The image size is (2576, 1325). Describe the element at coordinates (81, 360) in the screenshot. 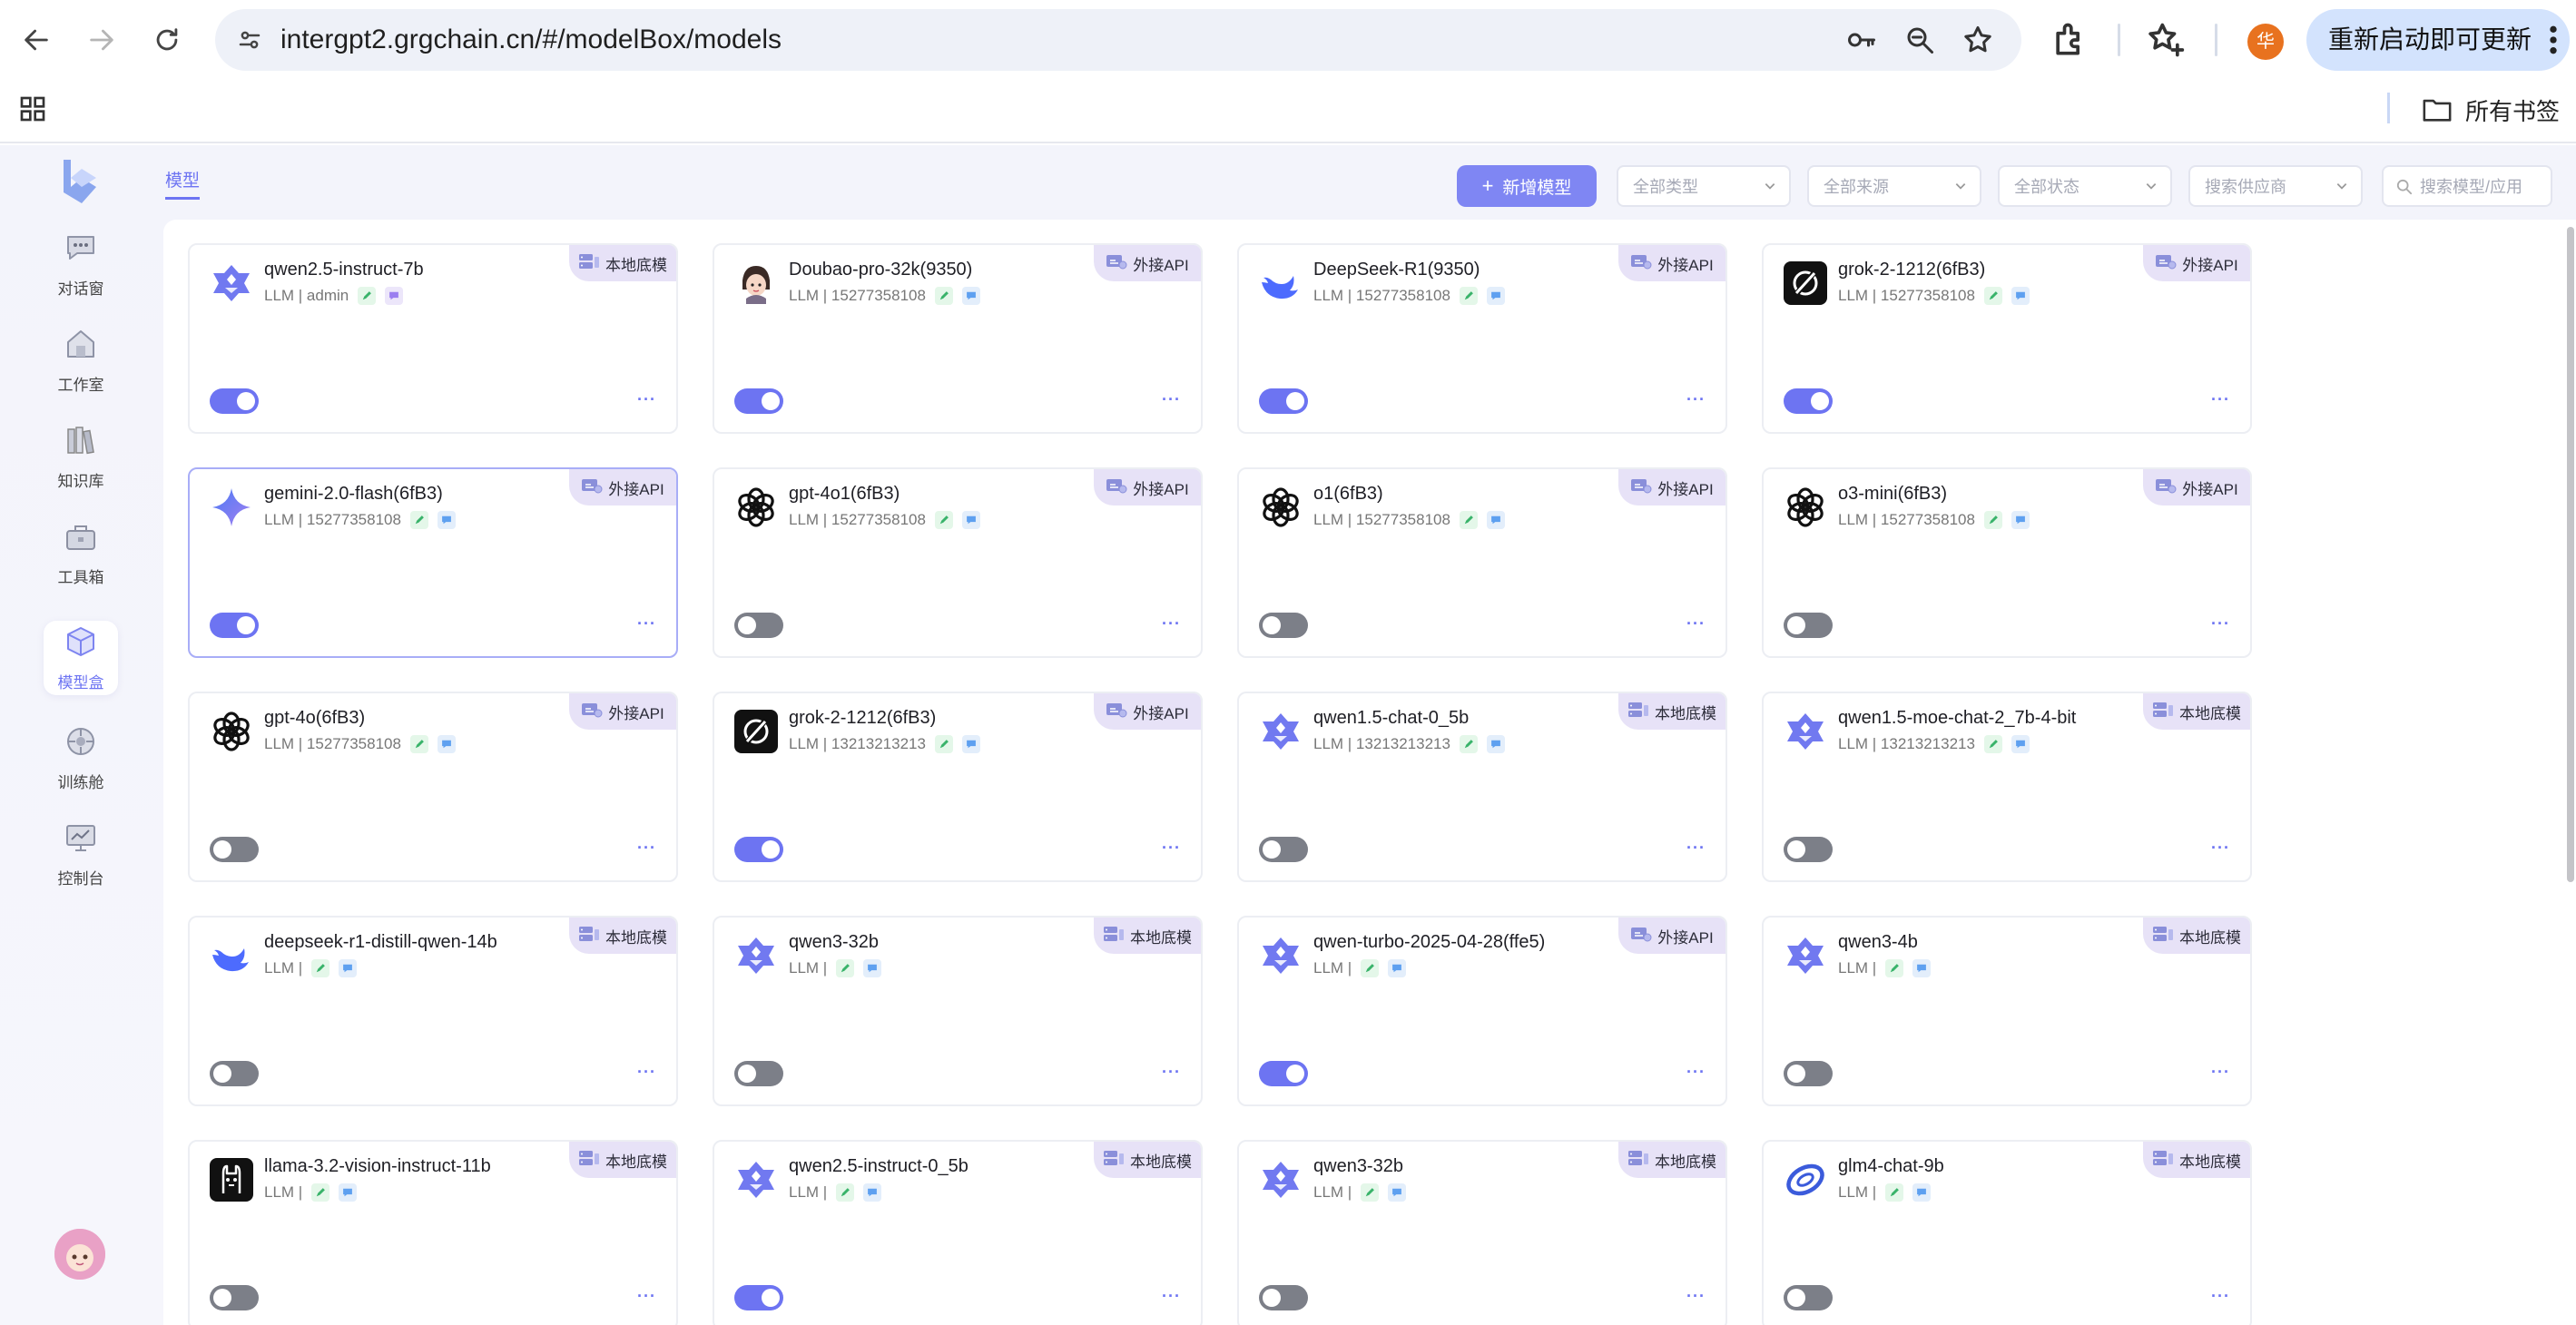

I see `sidebar-item-studio: 工作室` at that location.